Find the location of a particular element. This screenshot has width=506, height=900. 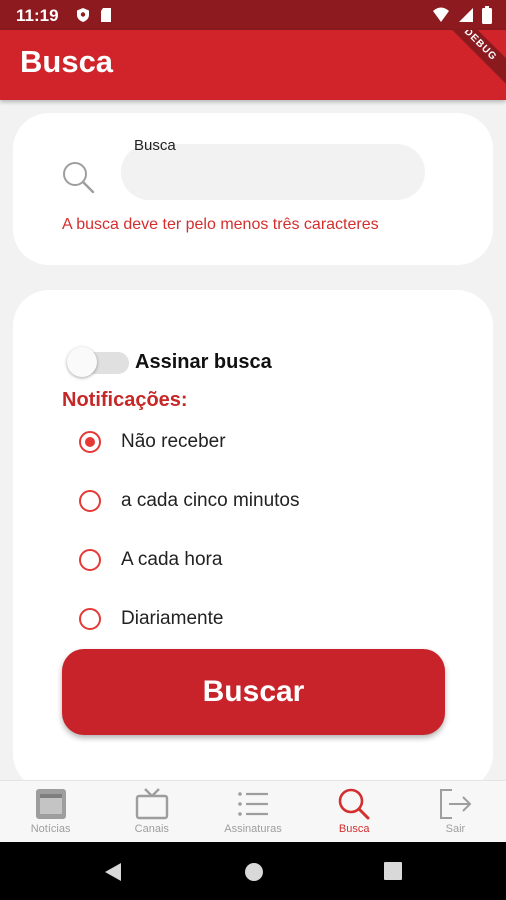

nav-item-busca: Busca is located at coordinates (354, 811).